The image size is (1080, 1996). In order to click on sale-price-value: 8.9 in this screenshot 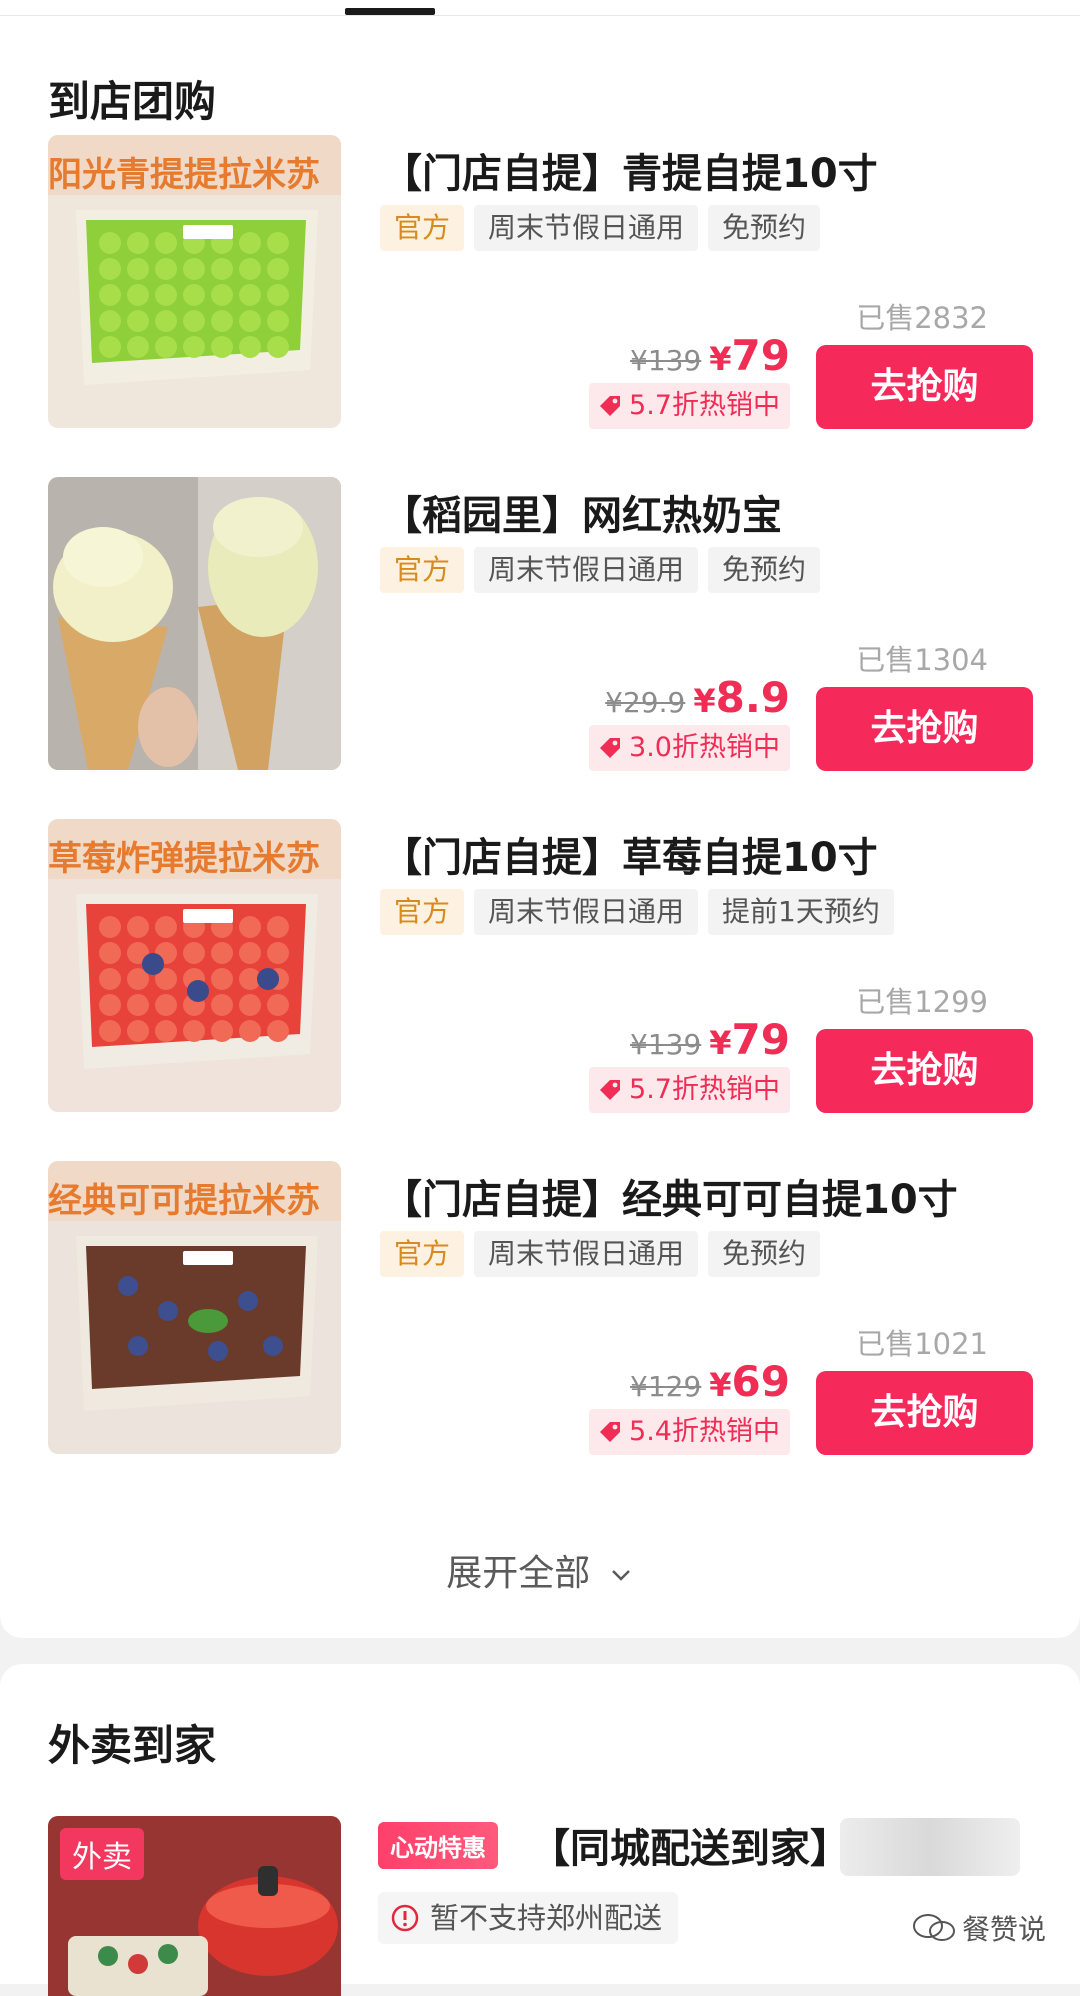, I will do `click(752, 697)`.